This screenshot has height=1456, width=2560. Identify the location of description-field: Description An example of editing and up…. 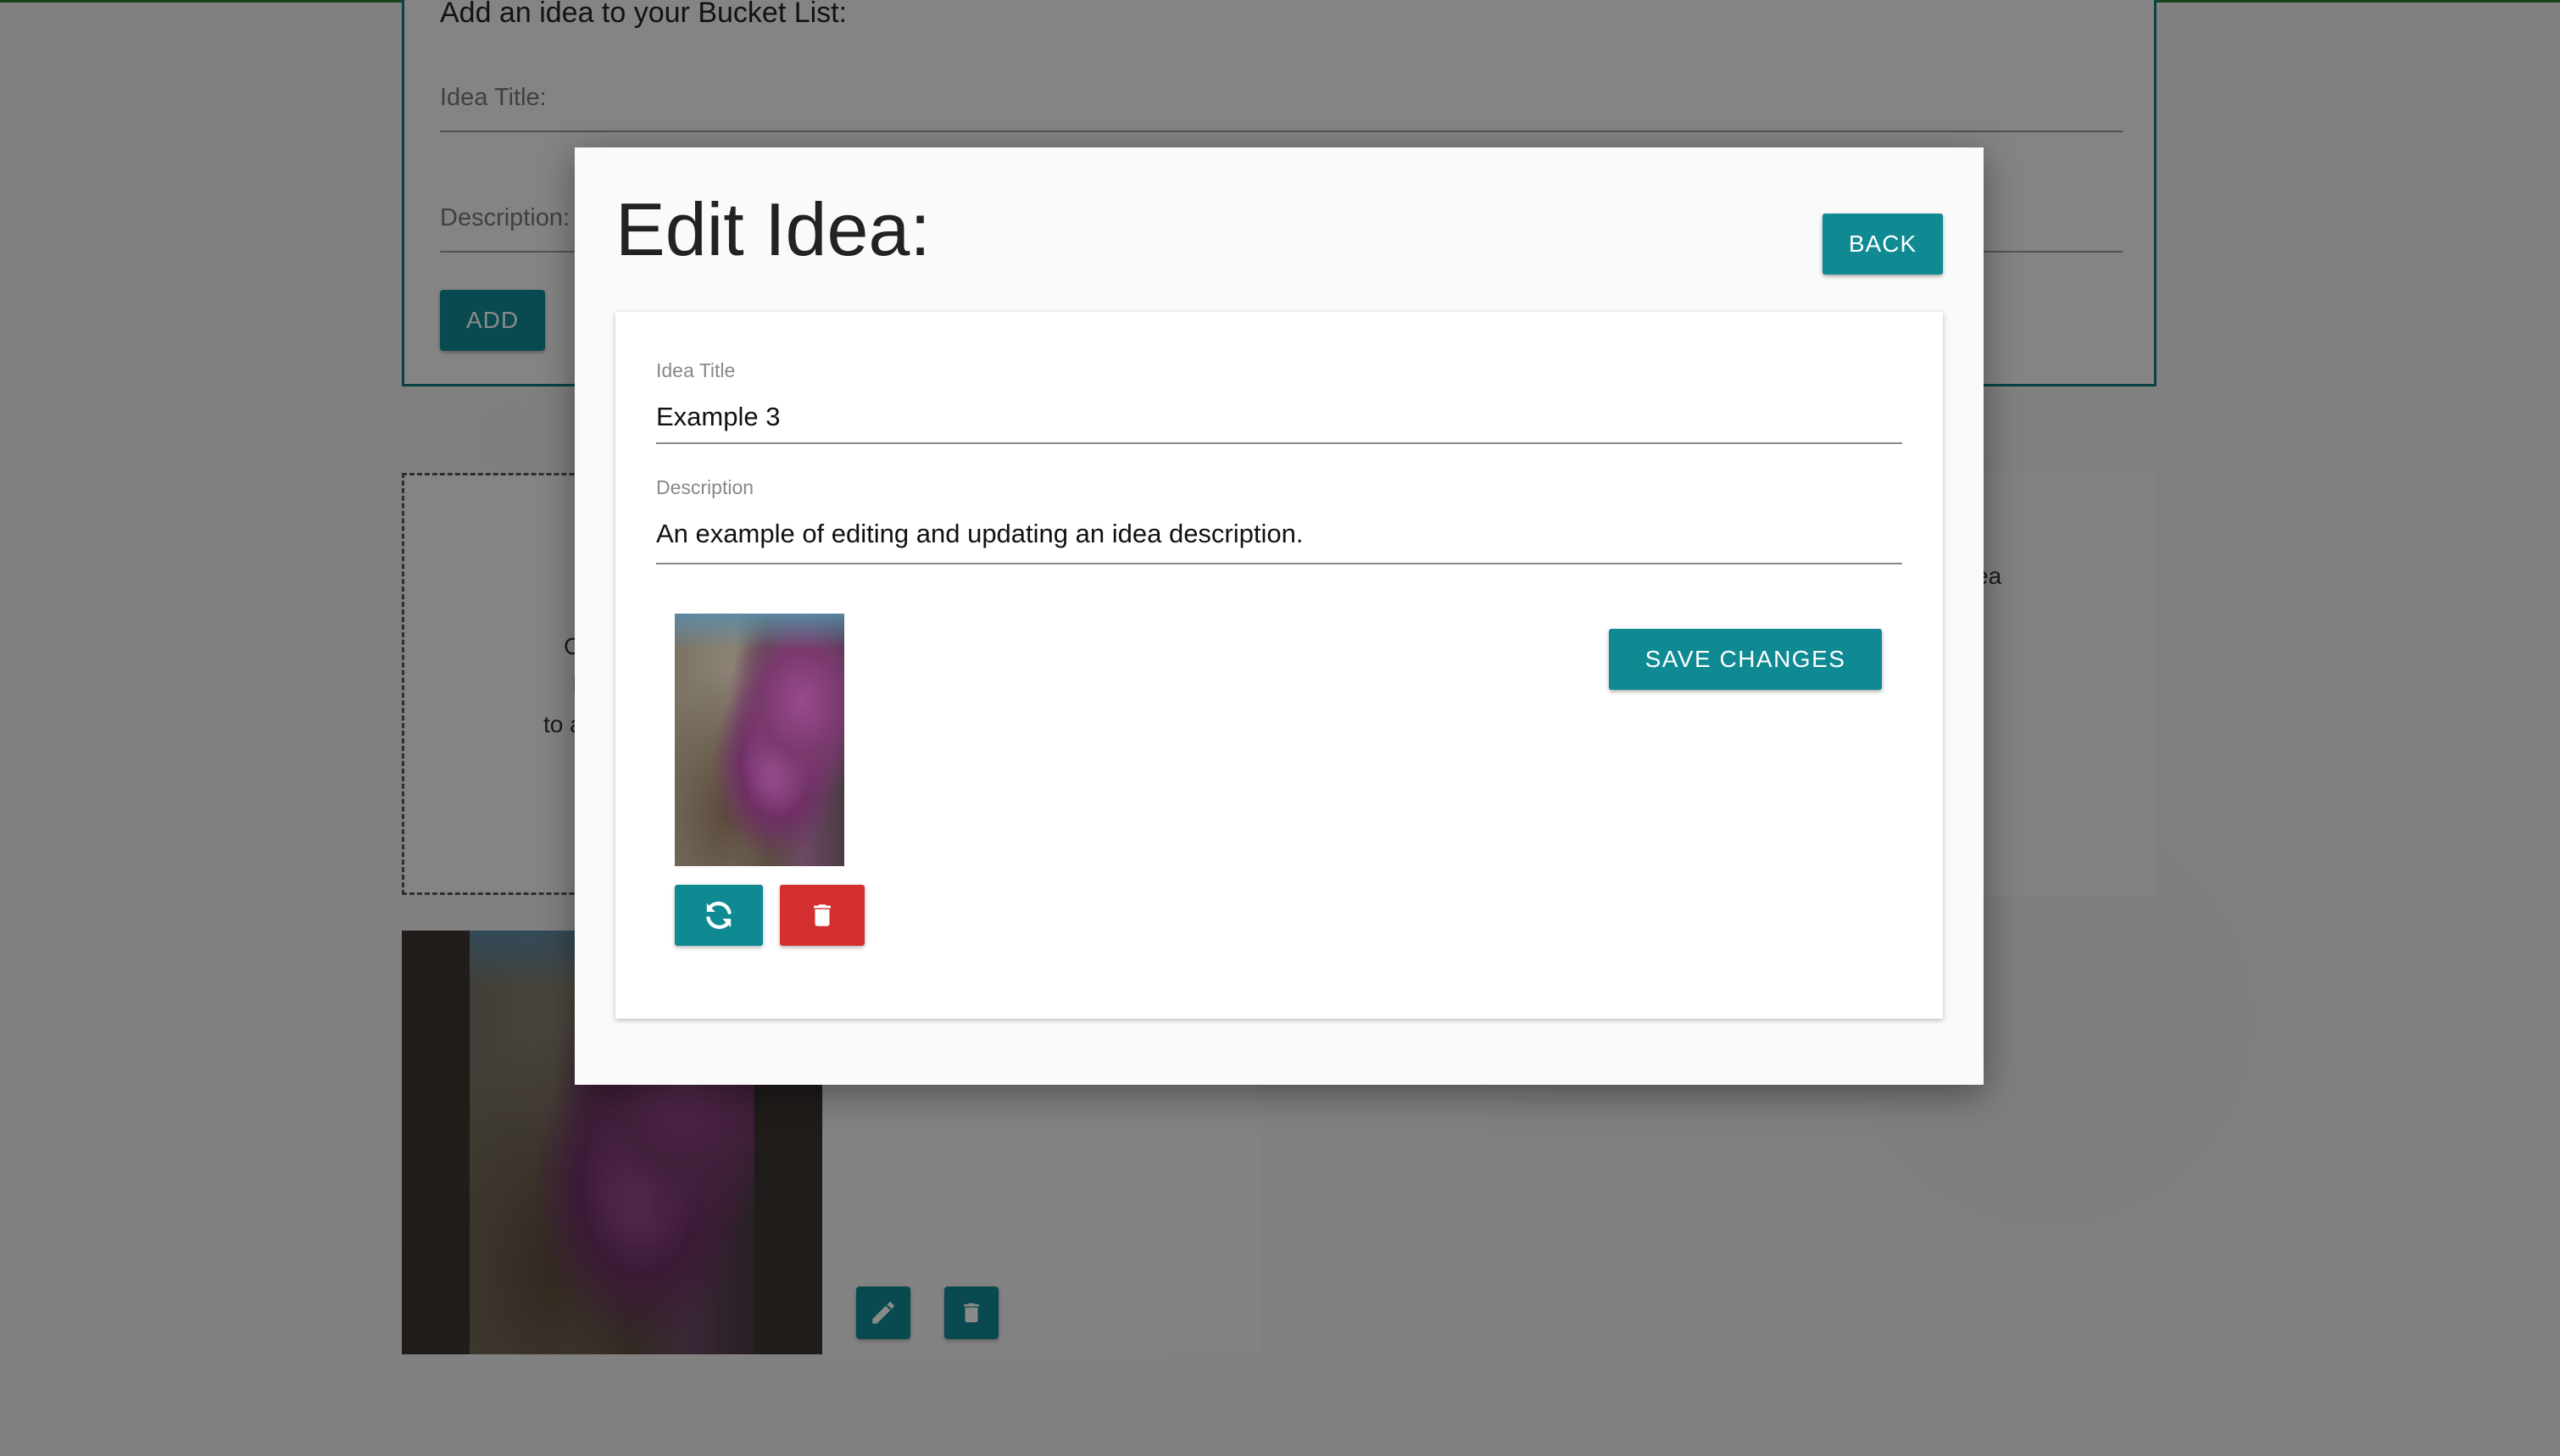
(1279, 520).